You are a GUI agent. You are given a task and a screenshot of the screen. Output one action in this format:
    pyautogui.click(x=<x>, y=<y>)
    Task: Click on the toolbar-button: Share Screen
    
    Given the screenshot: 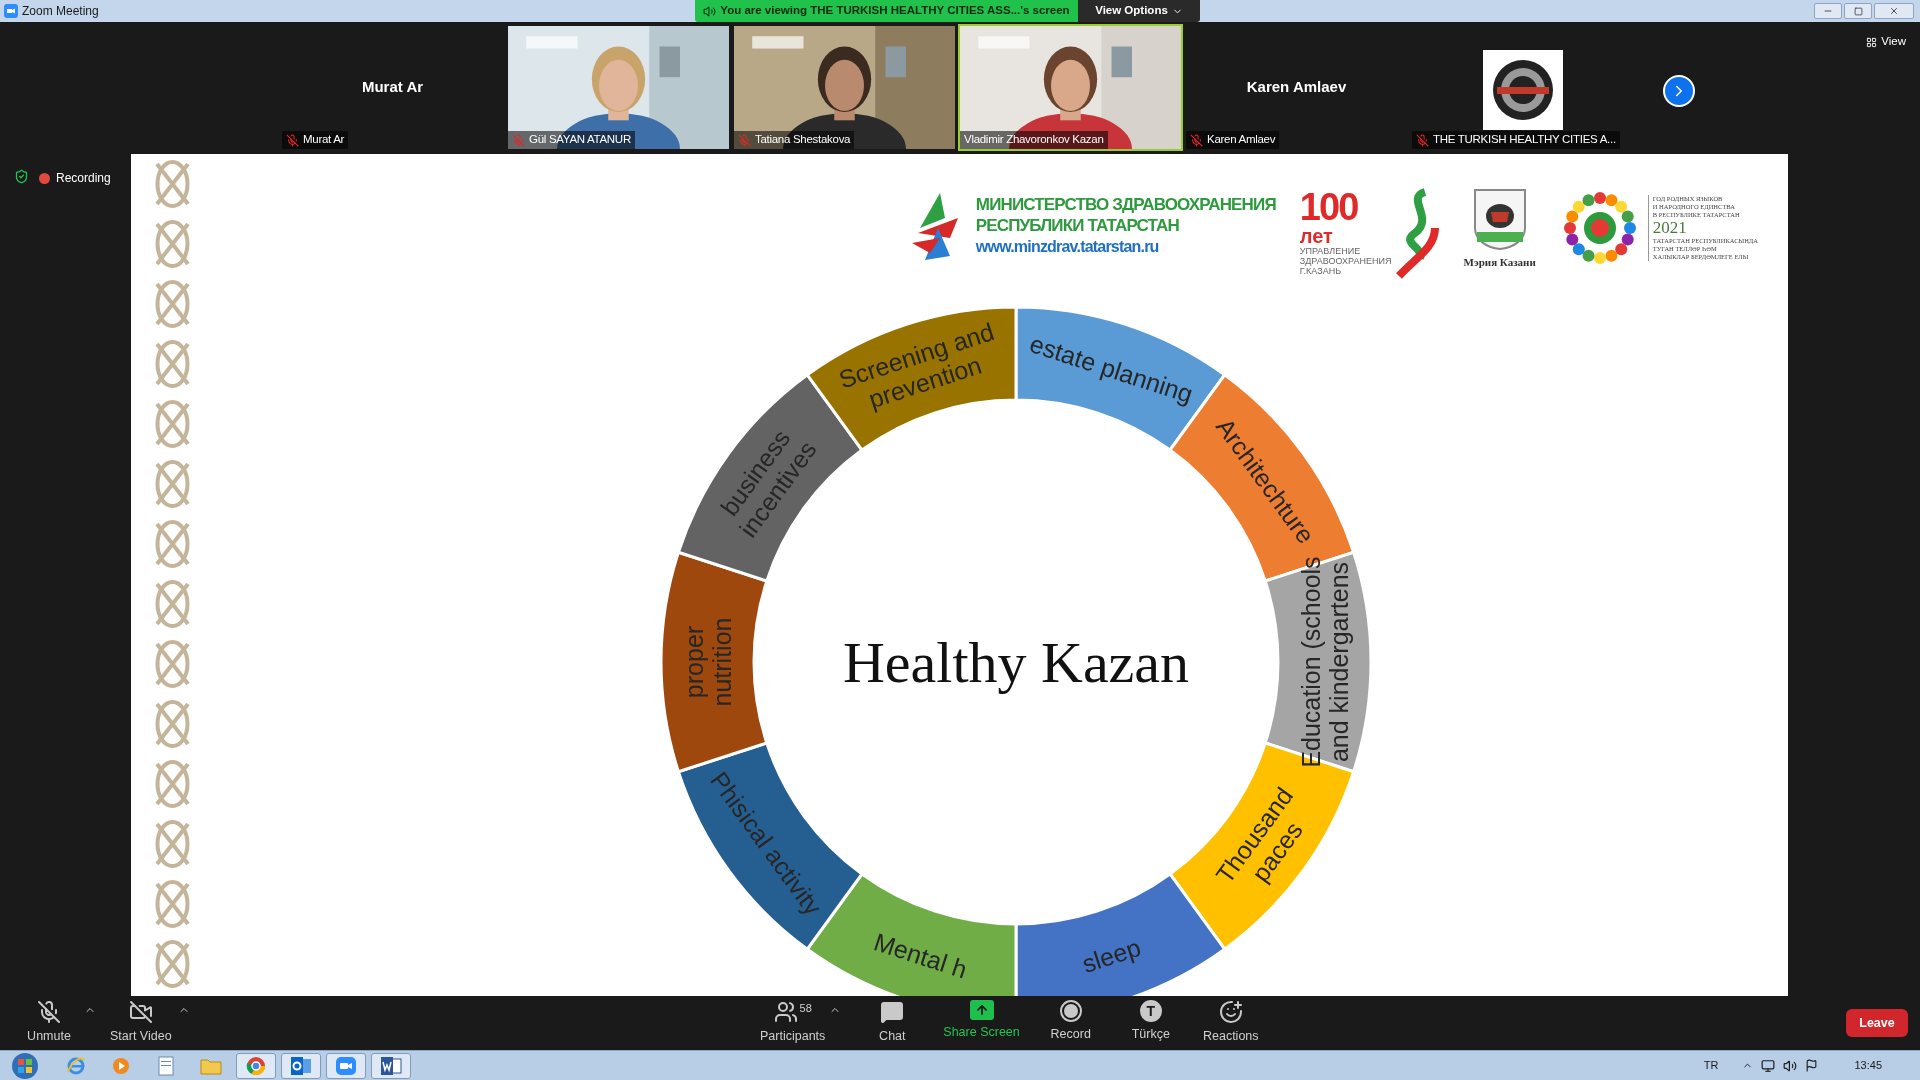 What is the action you would take?
    pyautogui.click(x=981, y=1021)
    